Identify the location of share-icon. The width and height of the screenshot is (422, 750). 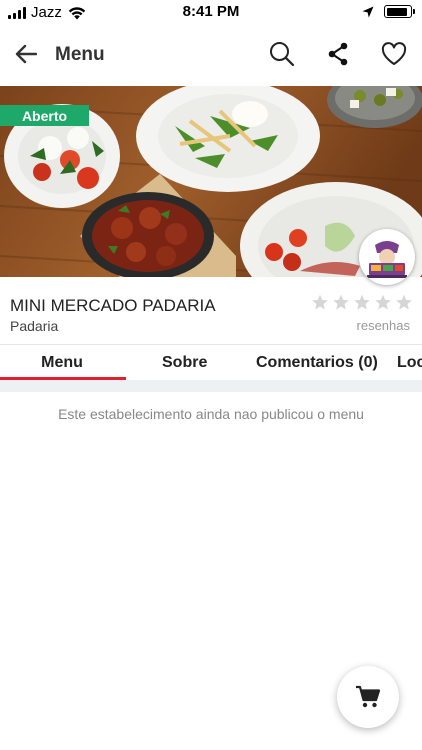
(338, 54).